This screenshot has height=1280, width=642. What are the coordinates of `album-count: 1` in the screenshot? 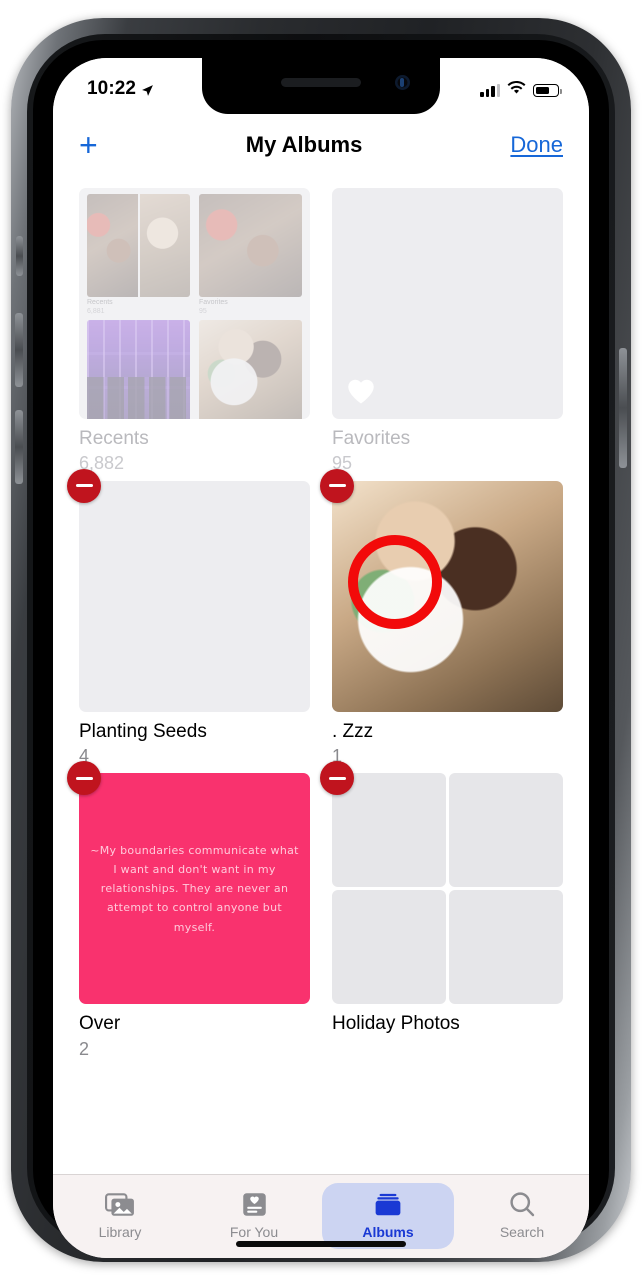 It's located at (337, 756).